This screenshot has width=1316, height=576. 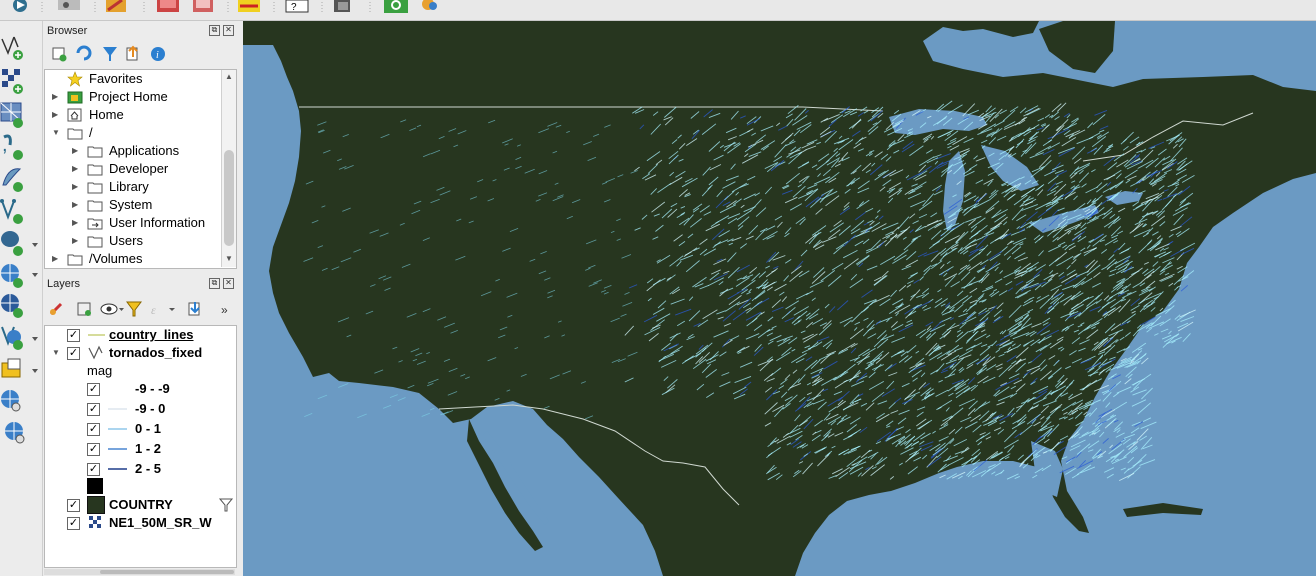 What do you see at coordinates (342, 6) in the screenshot?
I see `measure-icon` at bounding box center [342, 6].